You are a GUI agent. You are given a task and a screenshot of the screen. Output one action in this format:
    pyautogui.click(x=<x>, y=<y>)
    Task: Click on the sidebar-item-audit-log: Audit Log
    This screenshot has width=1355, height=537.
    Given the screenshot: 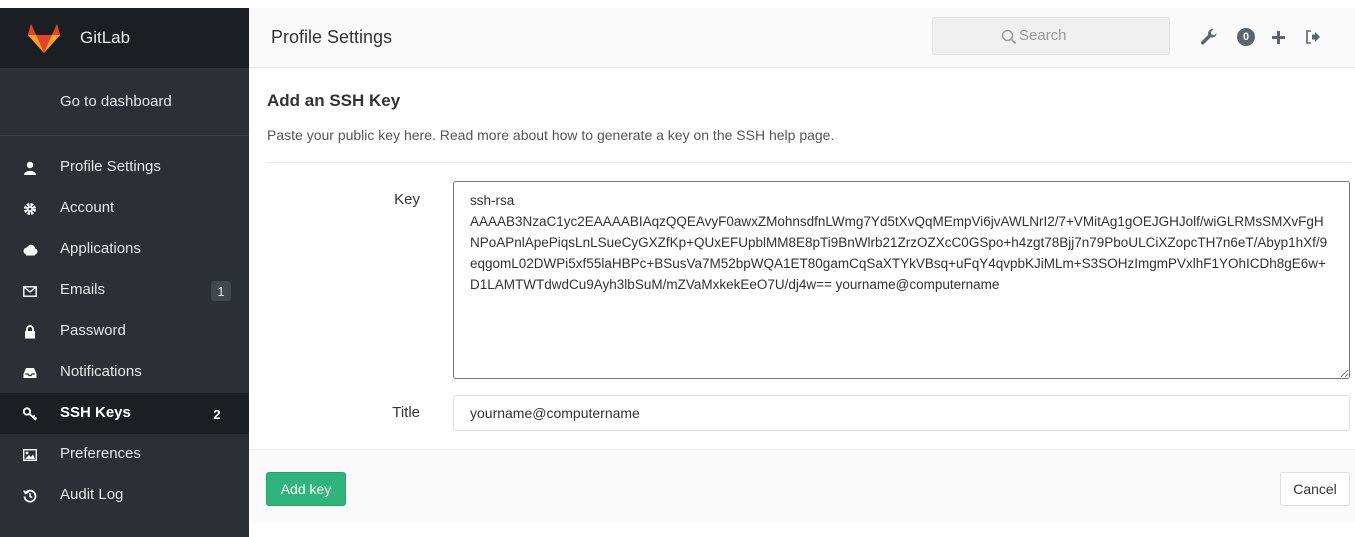 What is the action you would take?
    pyautogui.click(x=124, y=495)
    